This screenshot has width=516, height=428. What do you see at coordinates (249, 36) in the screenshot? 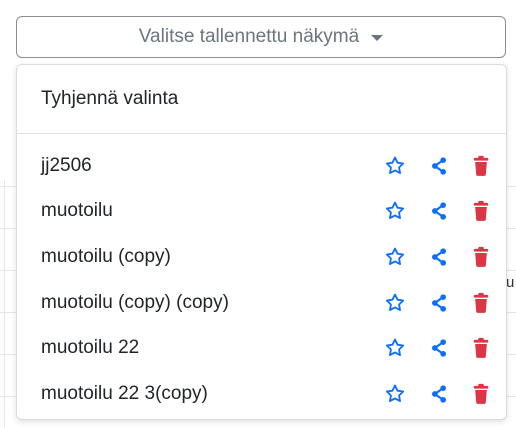
I see `saved-view-select-label: Valitse tallennettu näkymä` at bounding box center [249, 36].